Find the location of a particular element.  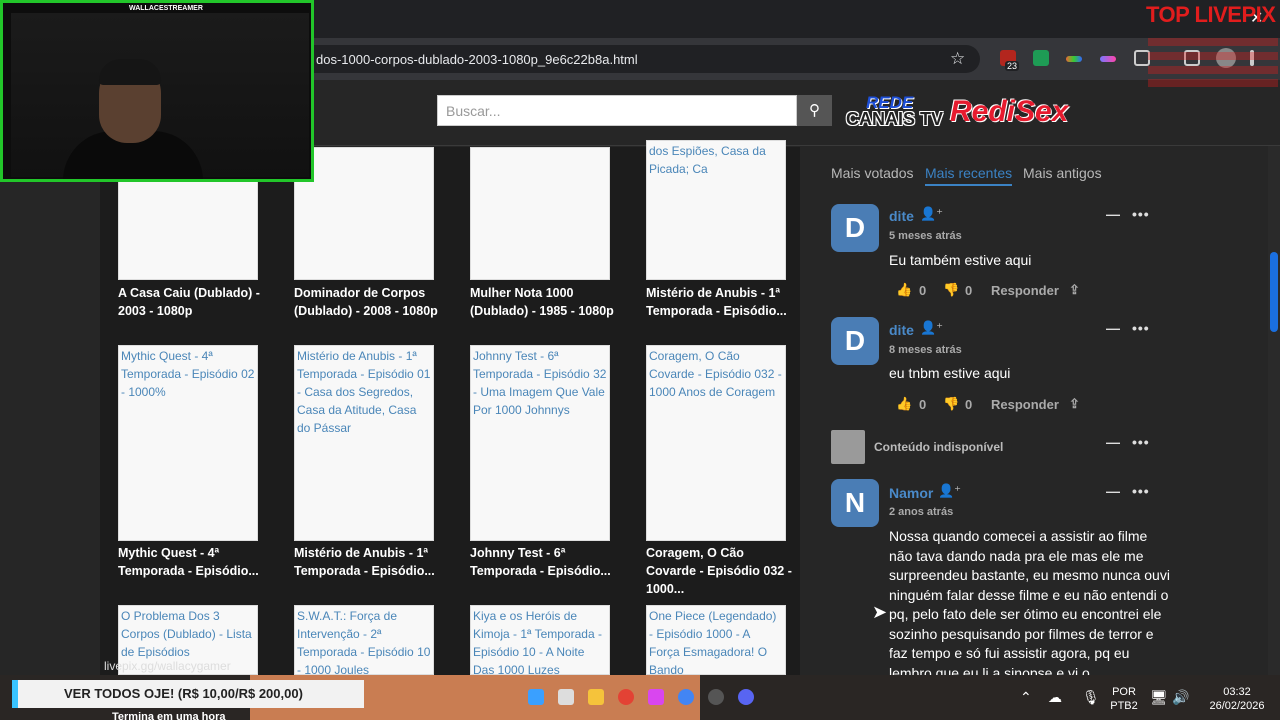

poster-image: dos Espiões, Casa da Picada; Ca is located at coordinates (716, 210).